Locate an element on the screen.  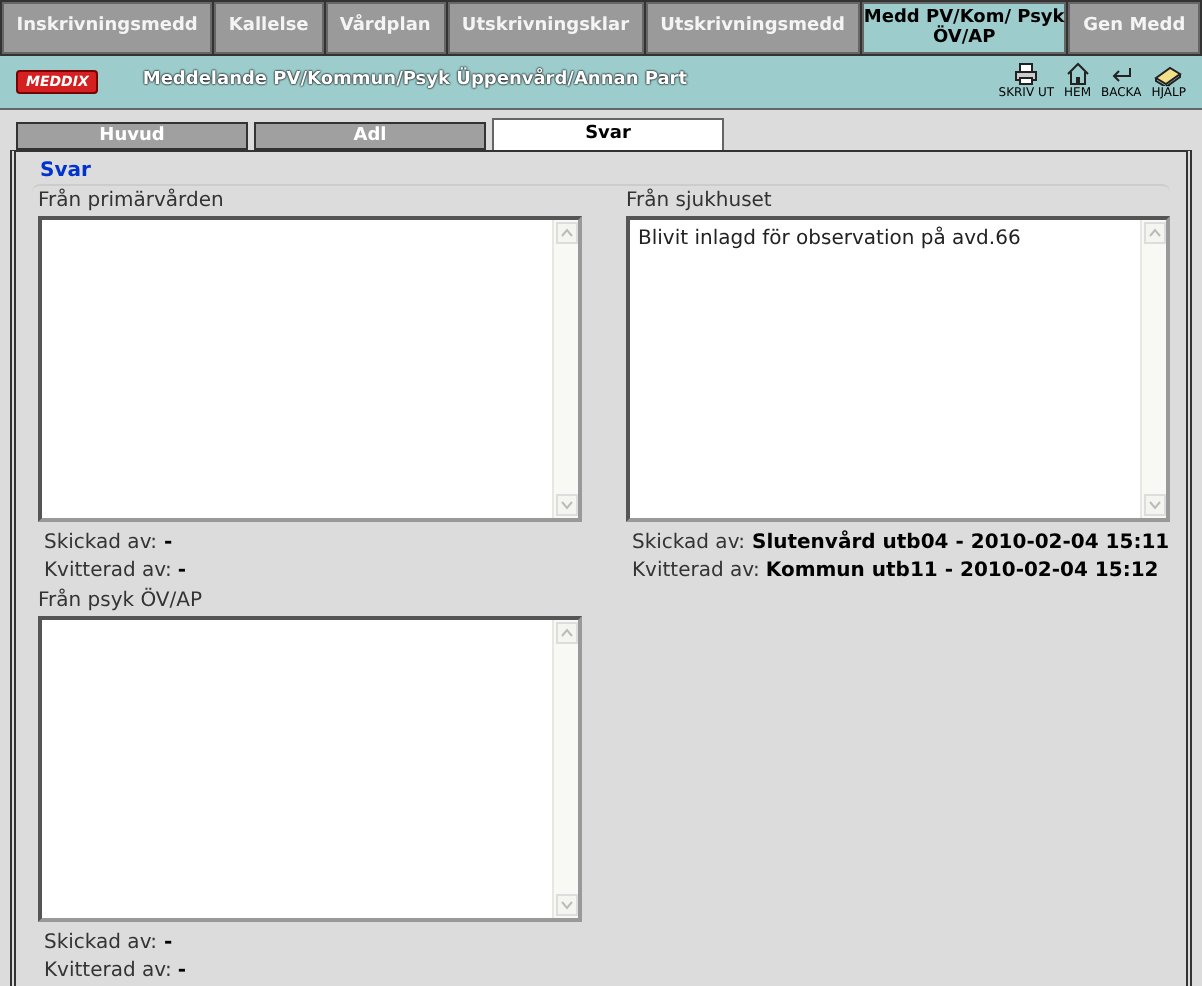
nav-tab: Gen Medd is located at coordinates (1134, 28).